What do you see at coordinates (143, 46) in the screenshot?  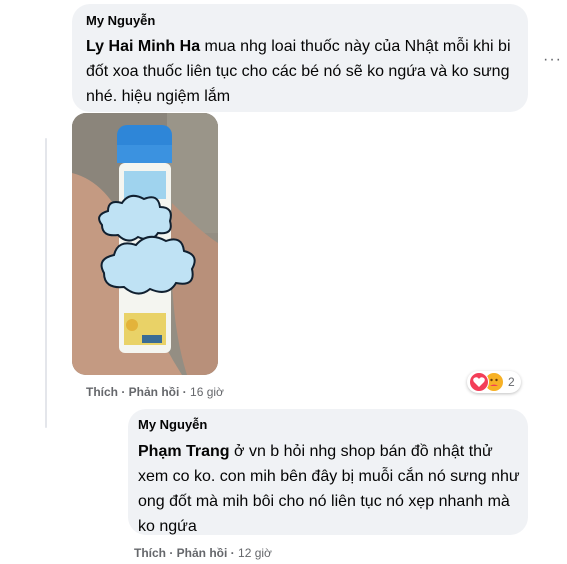 I see `mentioned-user: Ly Hai Minh Ha` at bounding box center [143, 46].